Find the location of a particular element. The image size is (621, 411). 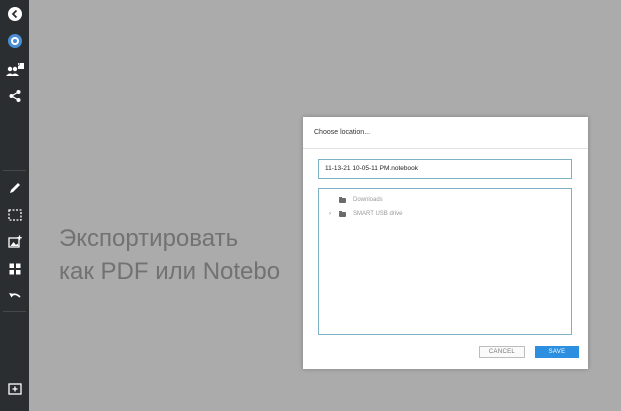

add-page-icon is located at coordinates (14, 389).